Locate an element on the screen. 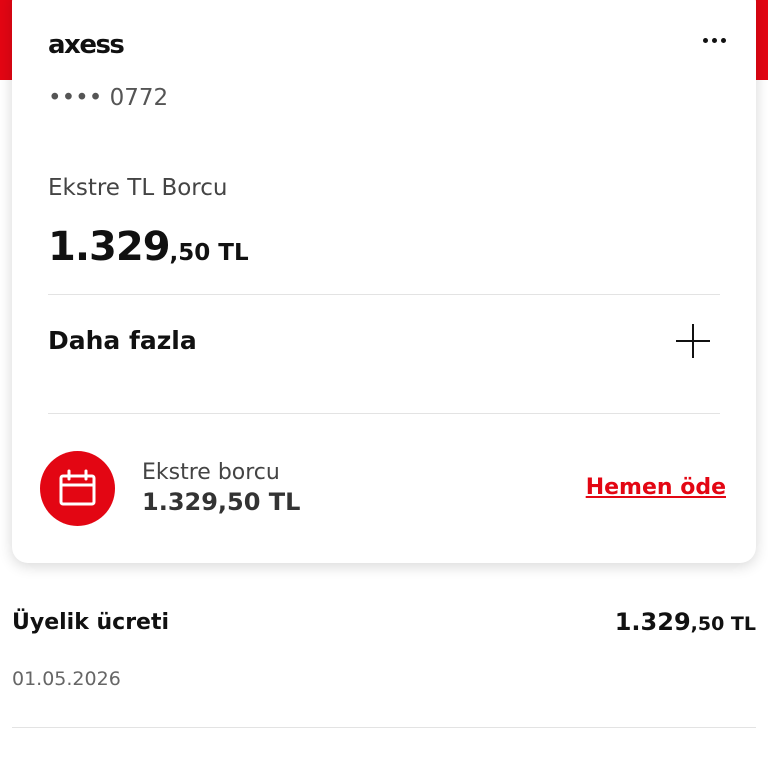 This screenshot has height=768, width=768. statement-debt-amount-main: 1.329 is located at coordinates (109, 247).